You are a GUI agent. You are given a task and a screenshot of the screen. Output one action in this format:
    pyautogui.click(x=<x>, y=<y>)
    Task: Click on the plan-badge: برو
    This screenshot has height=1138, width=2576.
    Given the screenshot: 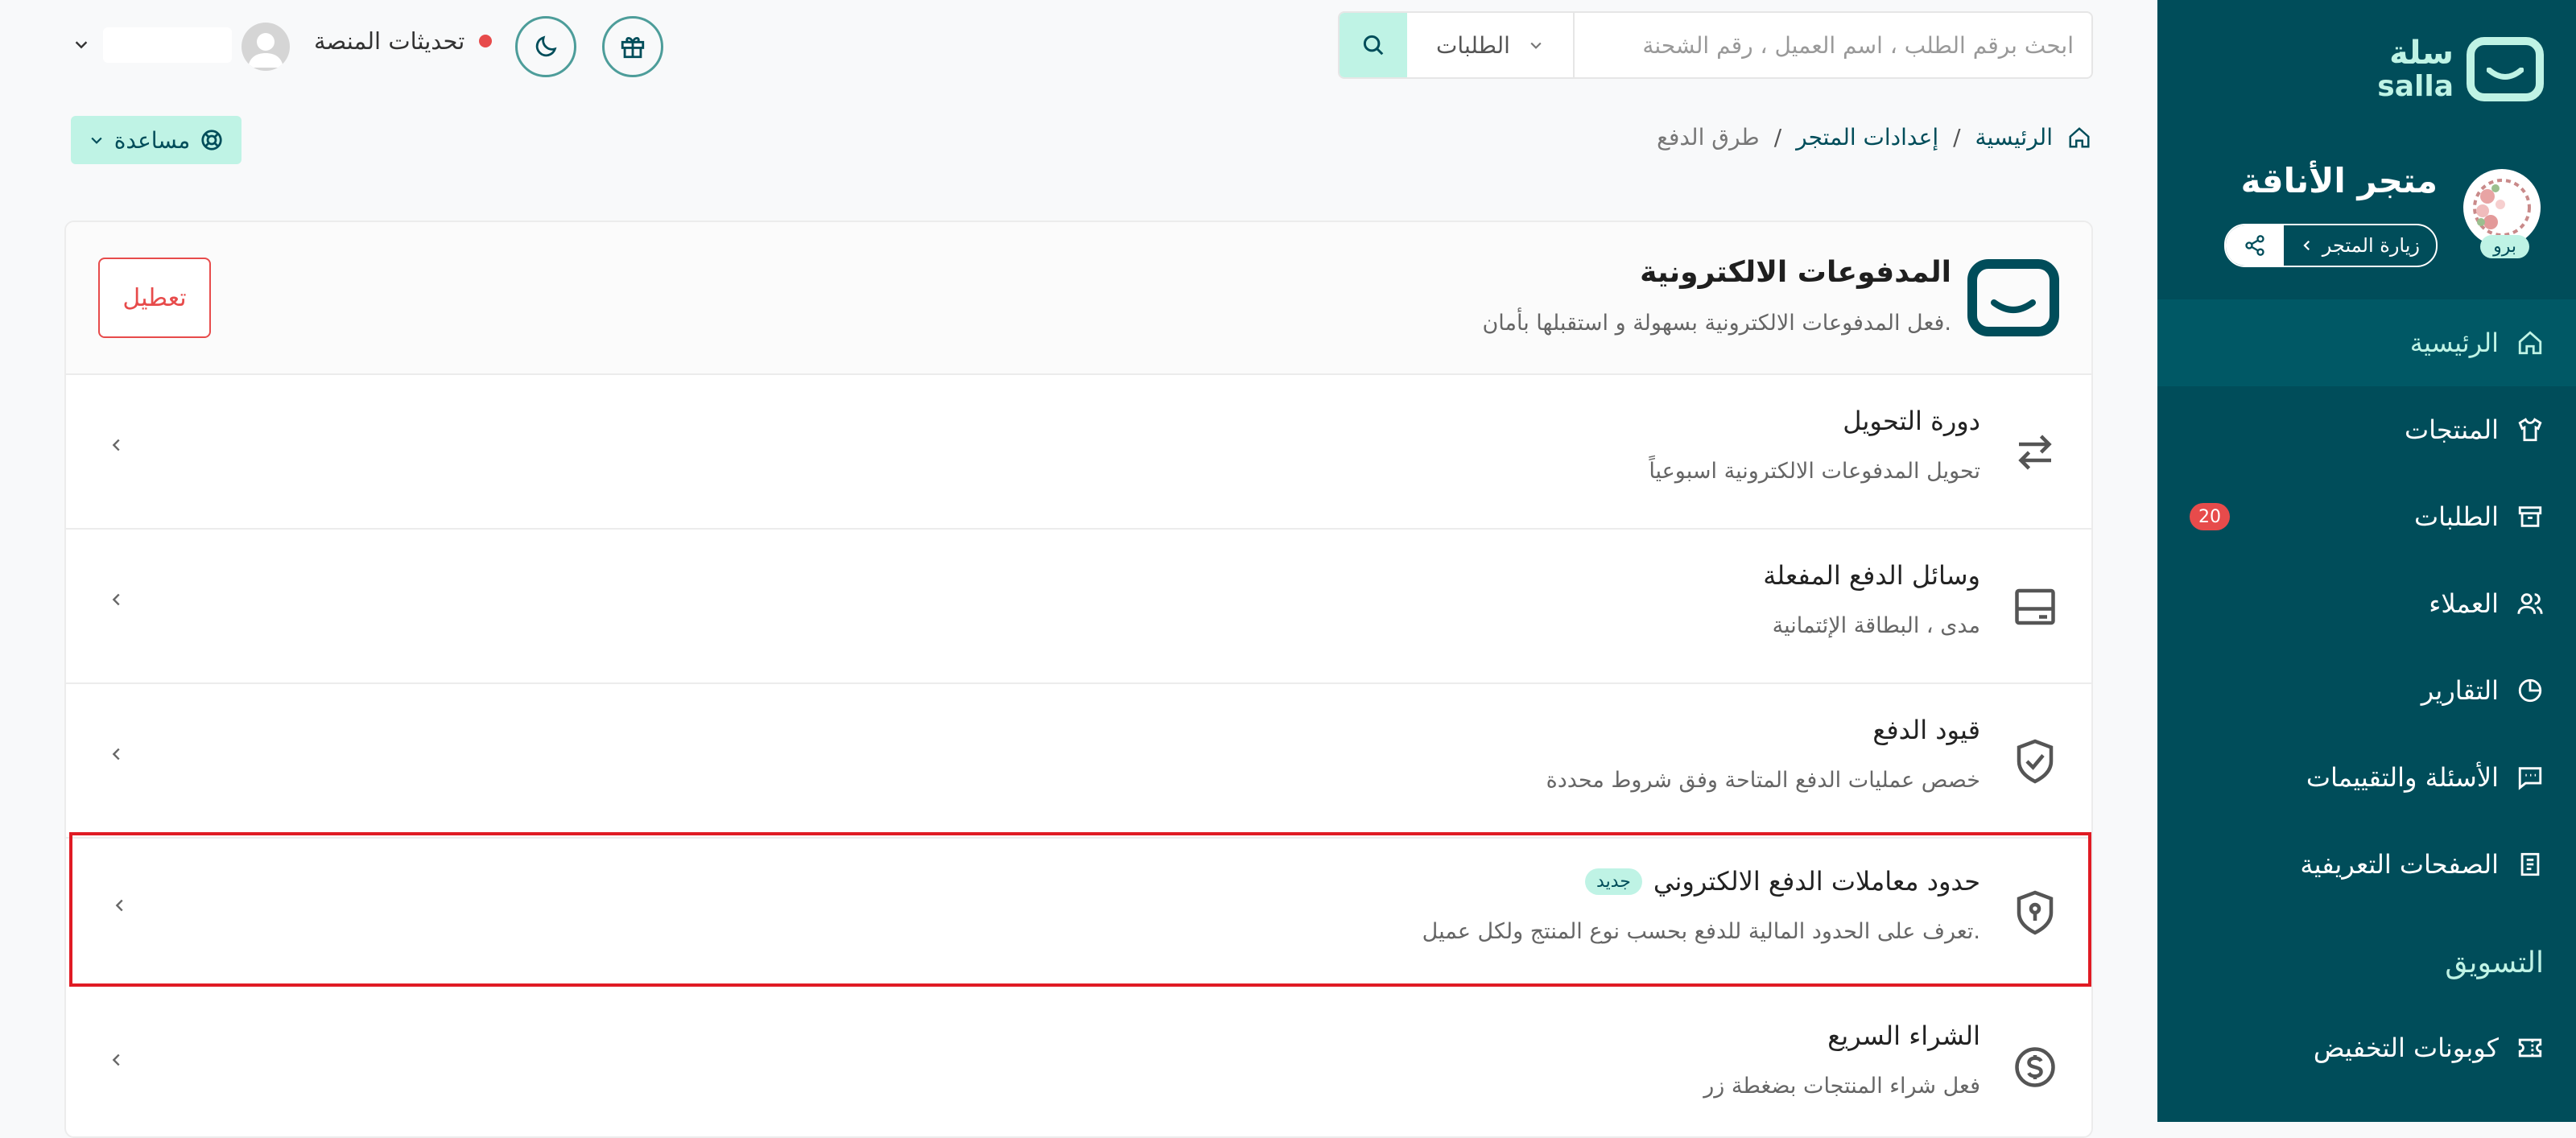 What is the action you would take?
    pyautogui.click(x=2504, y=247)
    